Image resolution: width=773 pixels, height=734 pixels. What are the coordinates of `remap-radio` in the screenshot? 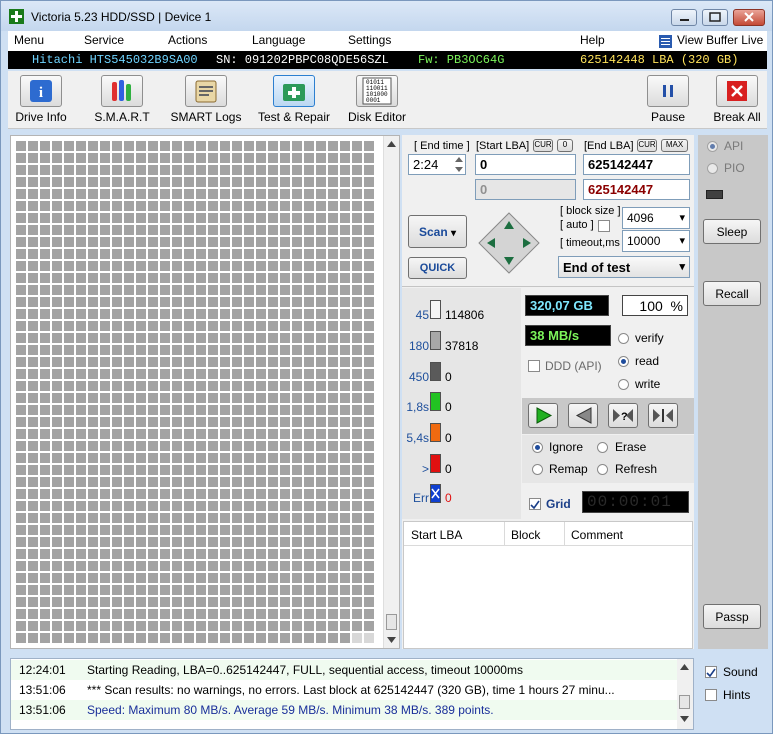 It's located at (537, 469).